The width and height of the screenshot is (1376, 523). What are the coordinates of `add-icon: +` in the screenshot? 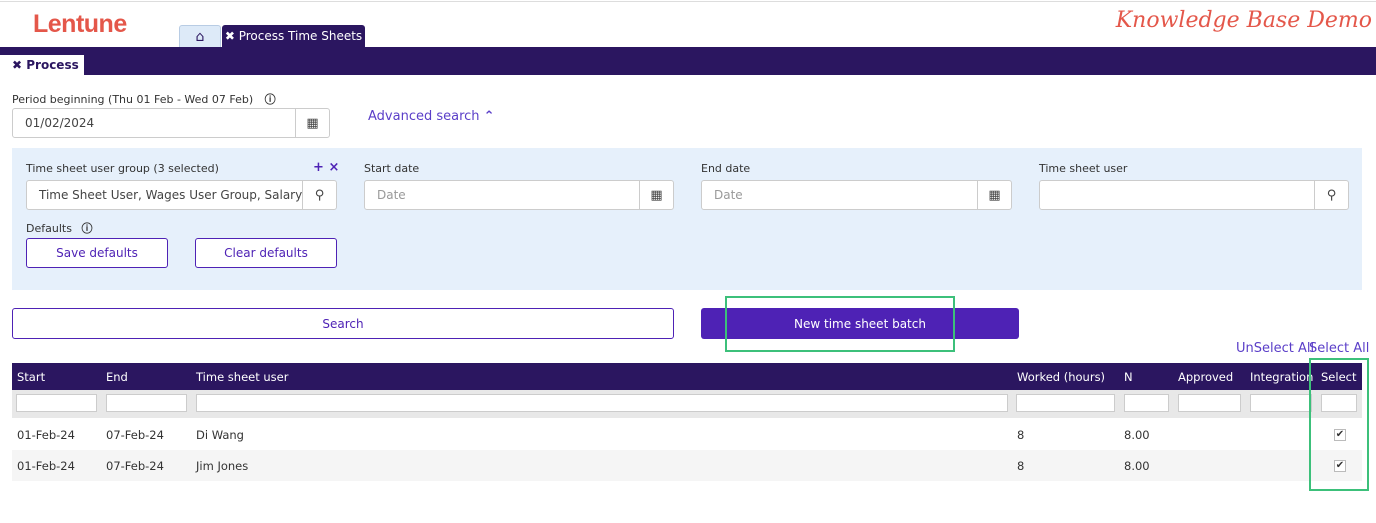 It's located at (318, 167).